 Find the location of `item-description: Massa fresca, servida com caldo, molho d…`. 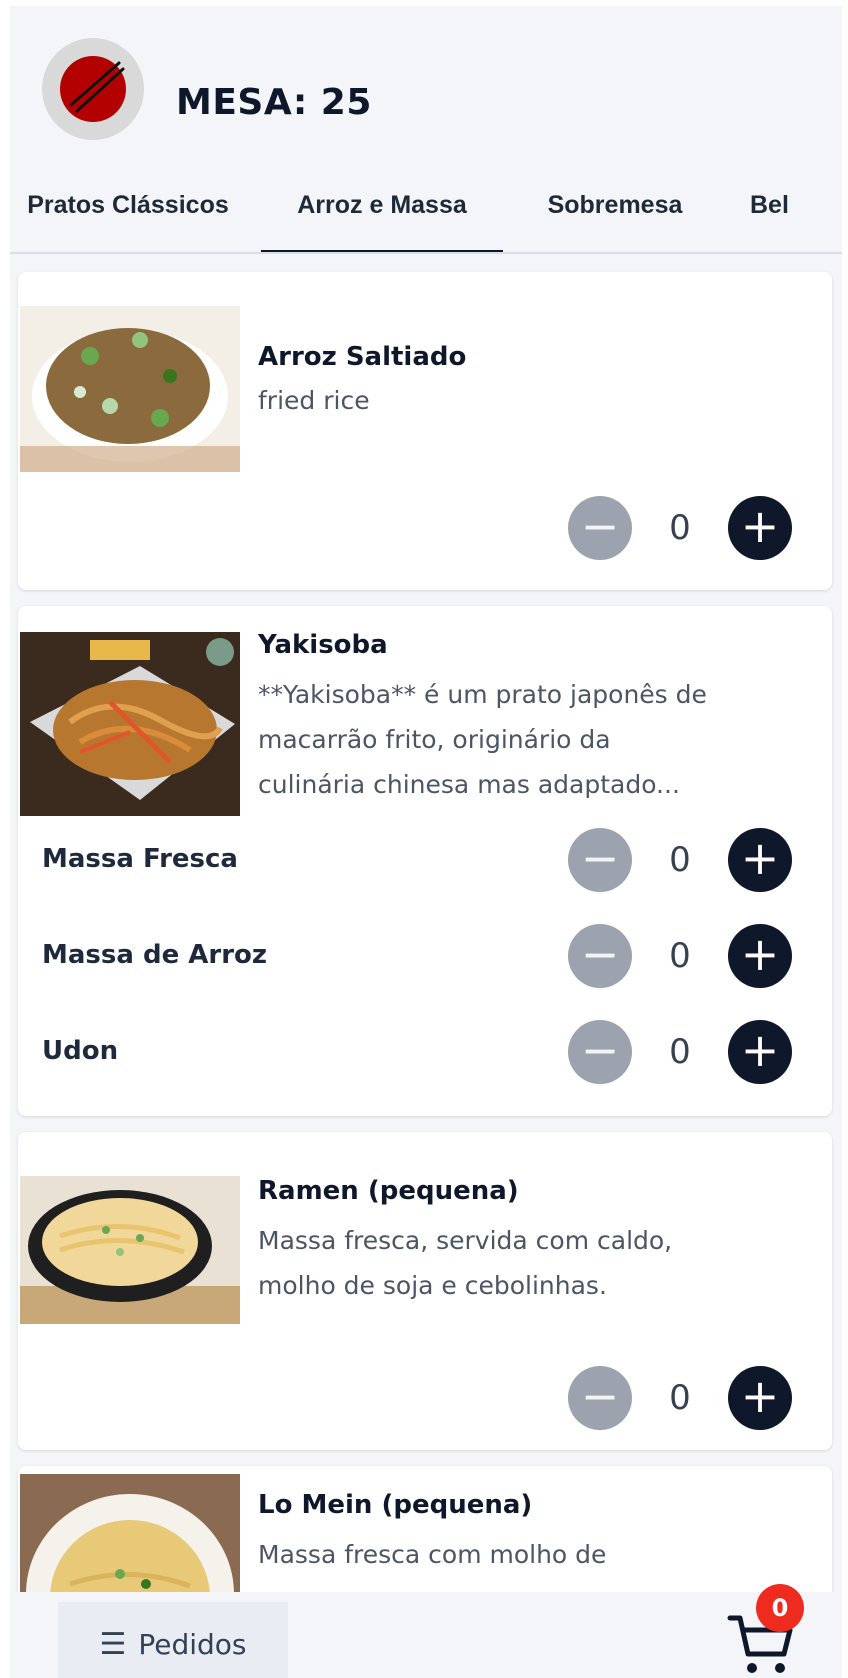

item-description: Massa fresca, servida com caldo, molho d… is located at coordinates (465, 1263).